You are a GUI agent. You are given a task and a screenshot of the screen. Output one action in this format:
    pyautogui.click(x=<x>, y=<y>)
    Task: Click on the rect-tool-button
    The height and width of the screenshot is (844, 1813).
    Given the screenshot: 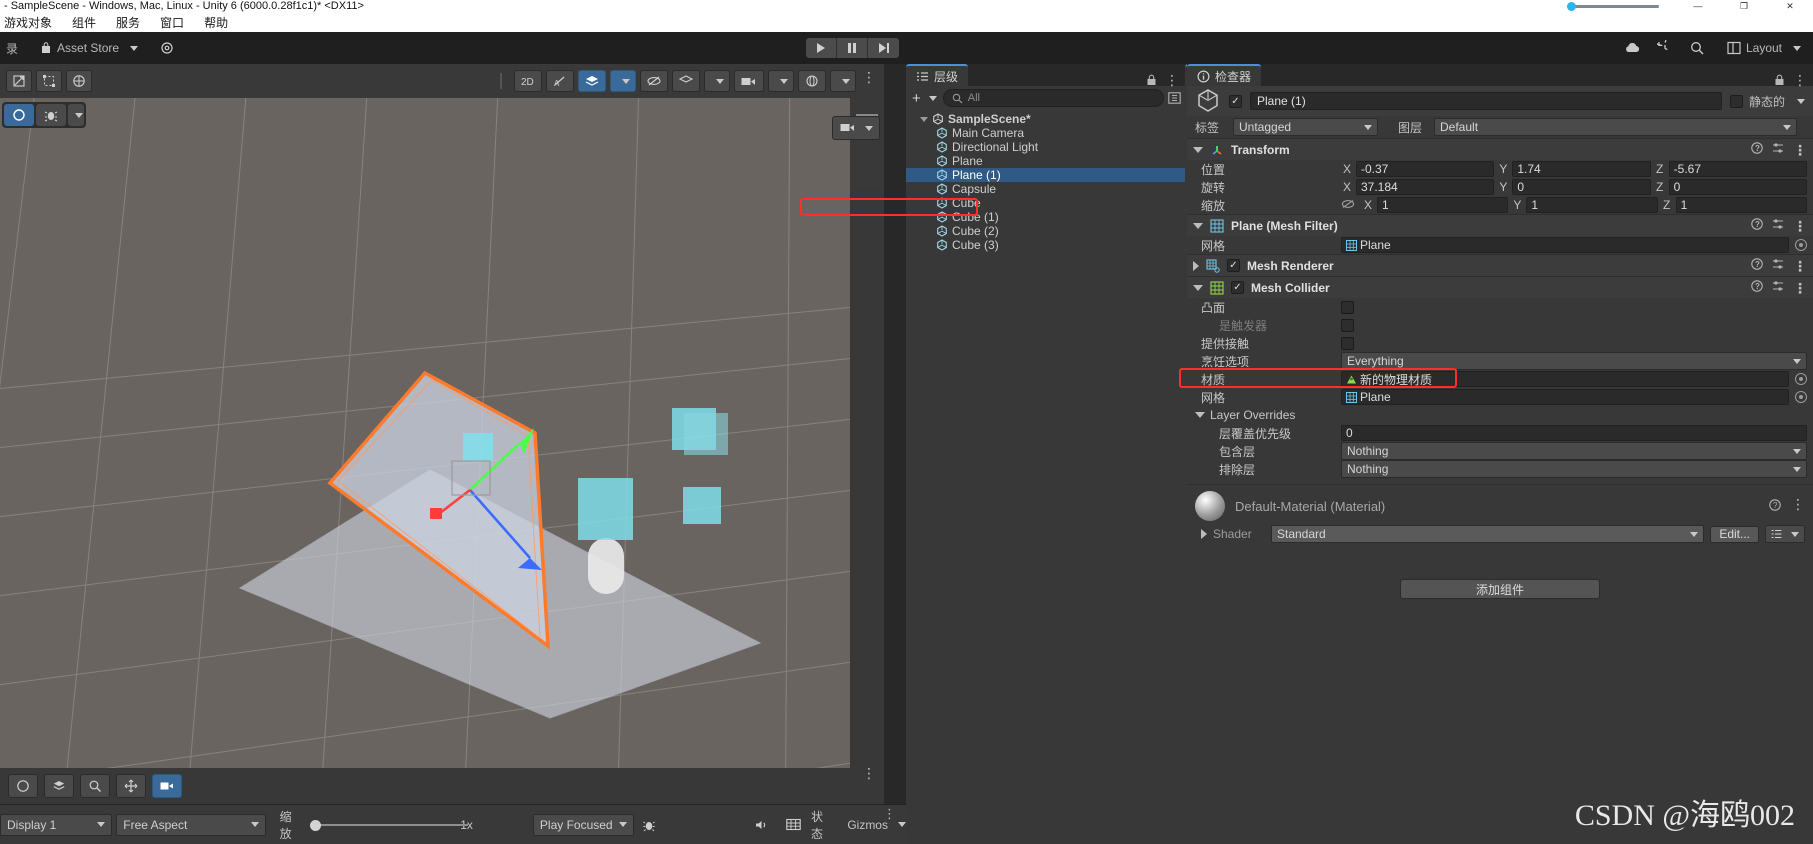 What is the action you would take?
    pyautogui.click(x=49, y=81)
    